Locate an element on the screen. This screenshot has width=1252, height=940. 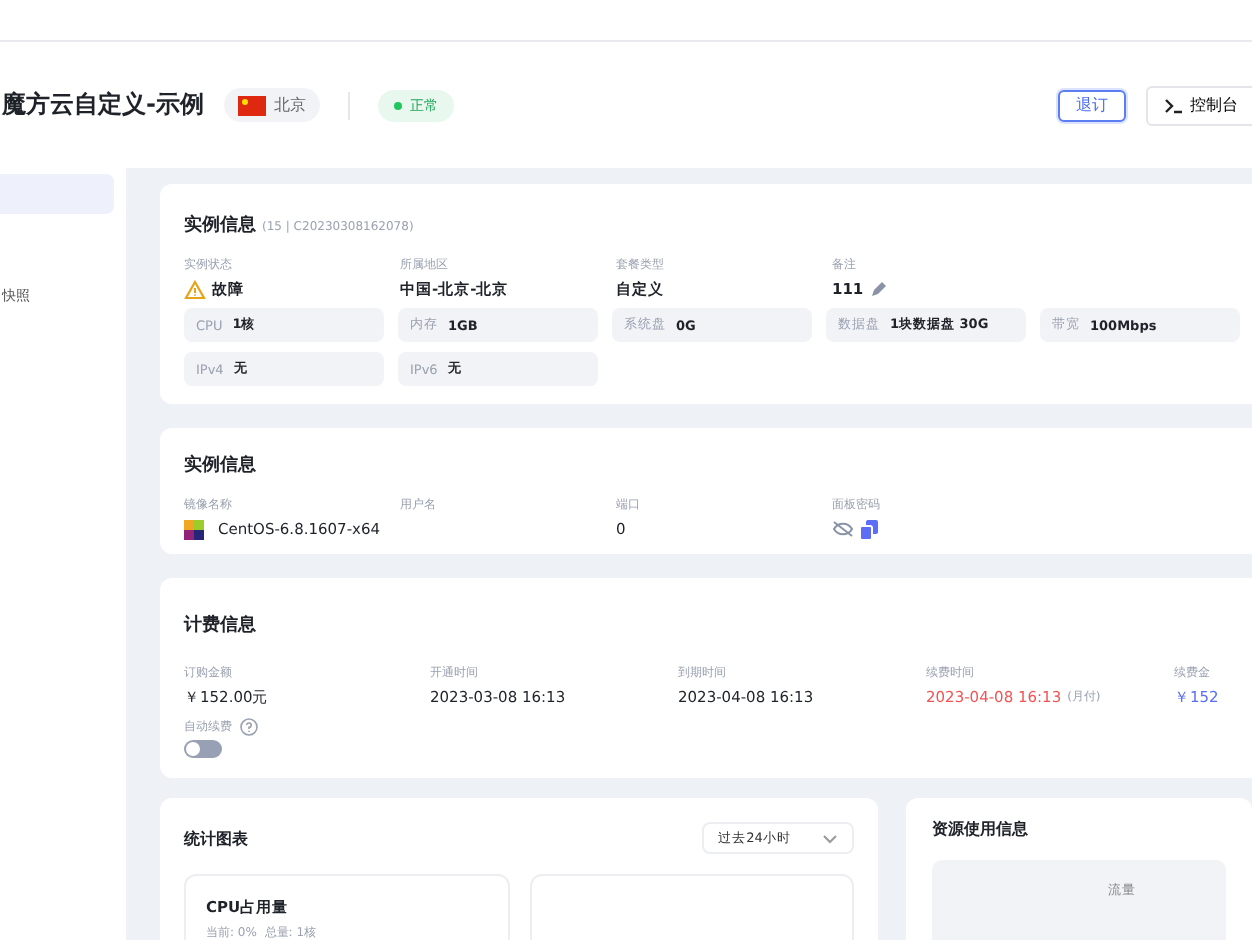
copy-icon is located at coordinates (869, 529).